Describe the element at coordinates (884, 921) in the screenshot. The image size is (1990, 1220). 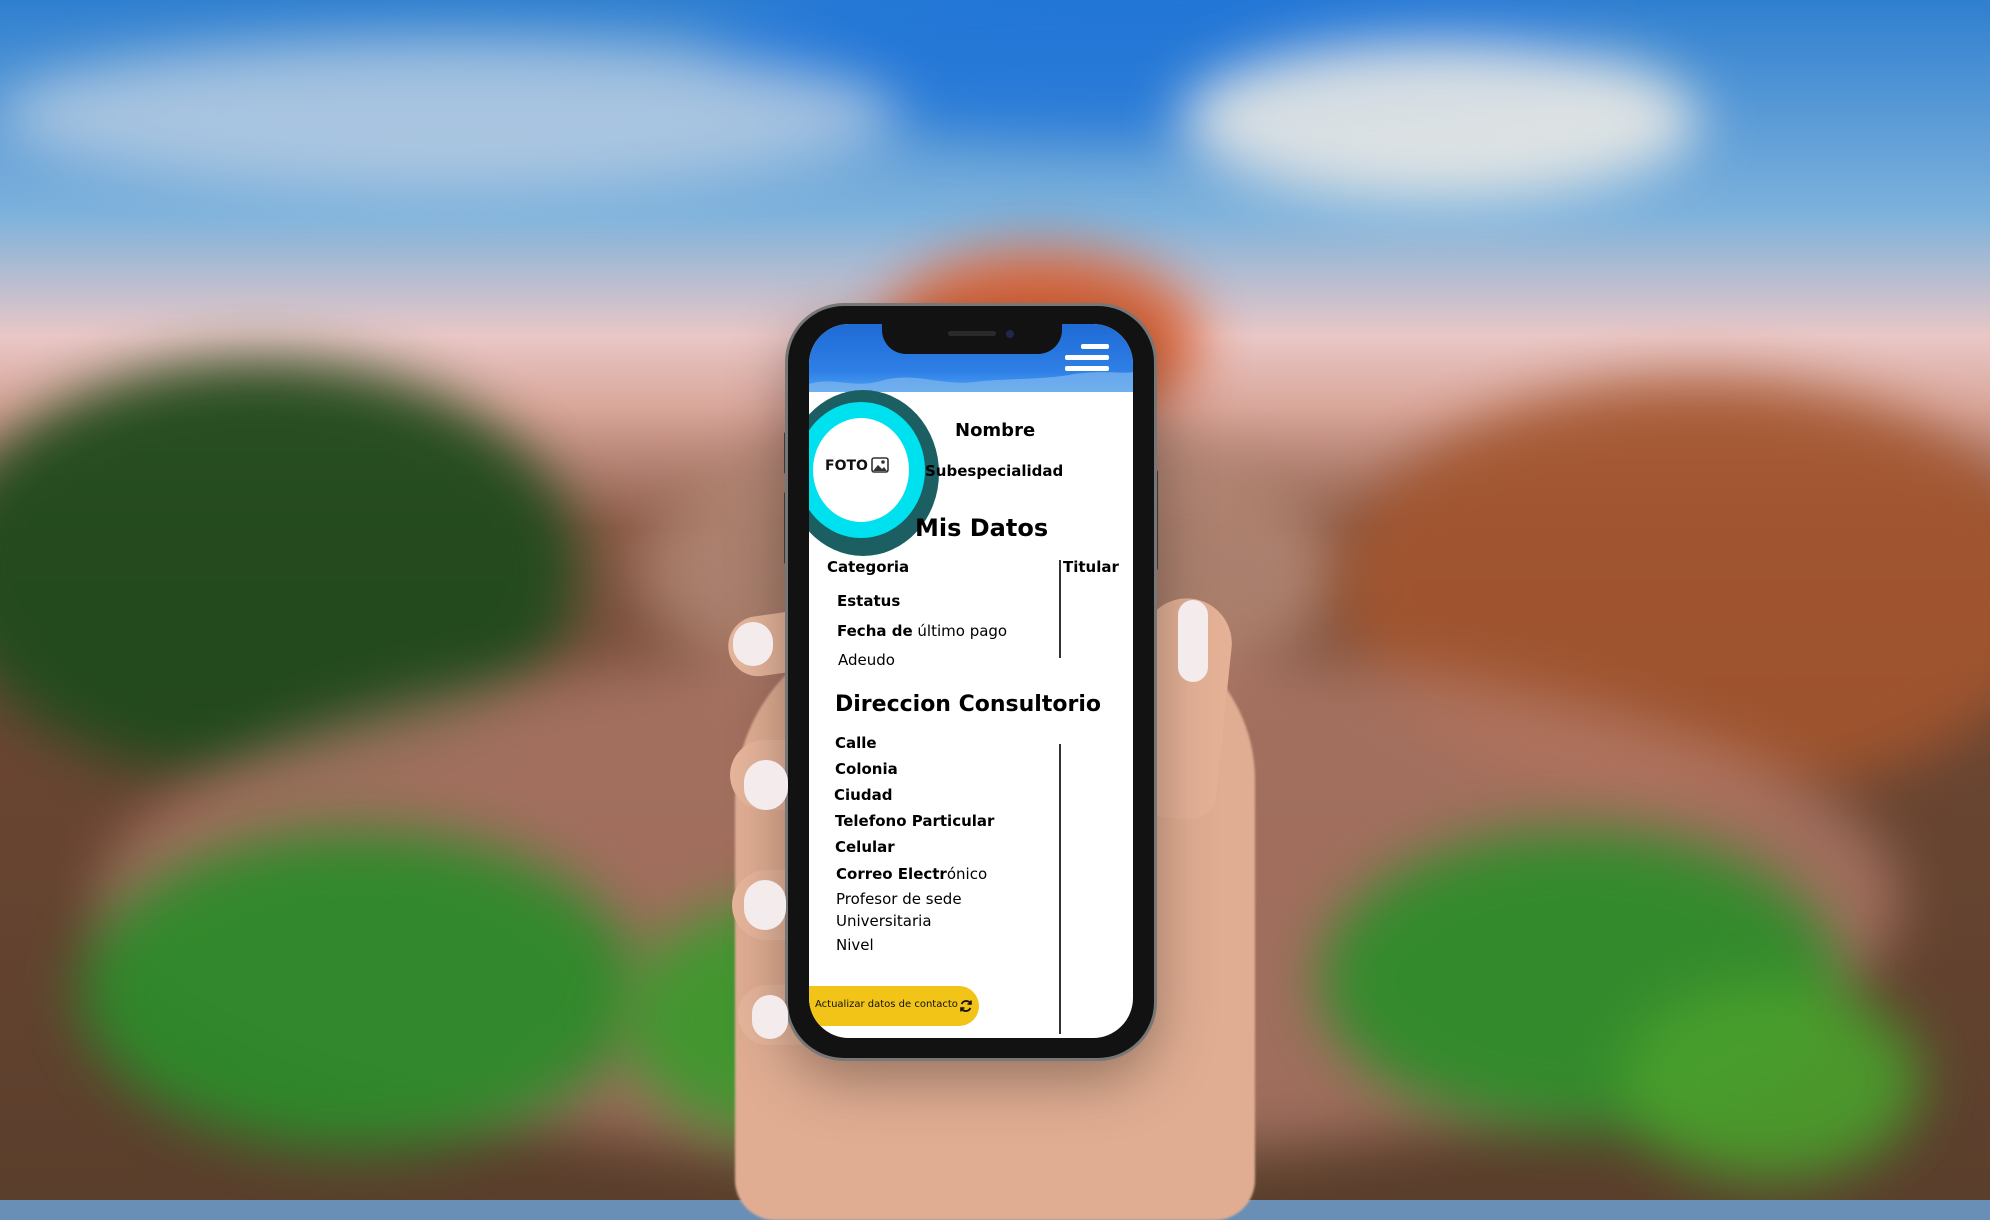
I see `professor-label-line2: Universitaria` at that location.